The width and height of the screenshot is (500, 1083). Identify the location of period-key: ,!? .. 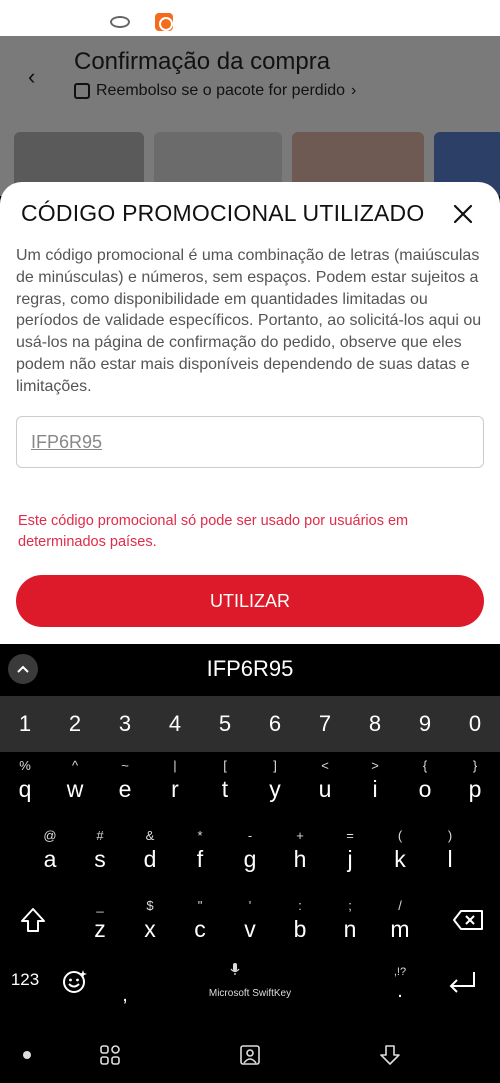
(400, 984).